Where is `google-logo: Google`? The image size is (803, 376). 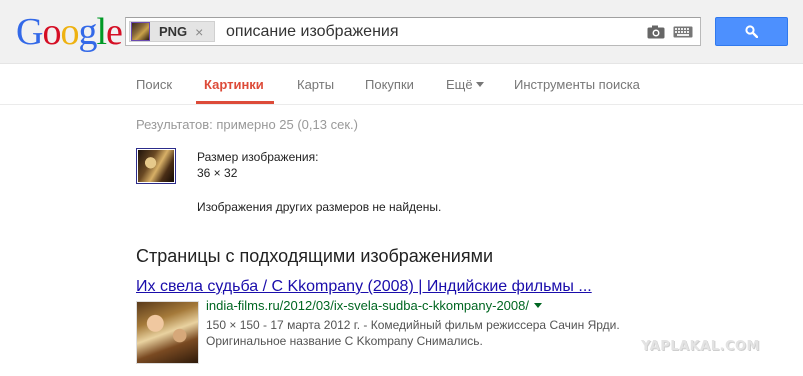 google-logo: Google is located at coordinates (69, 32).